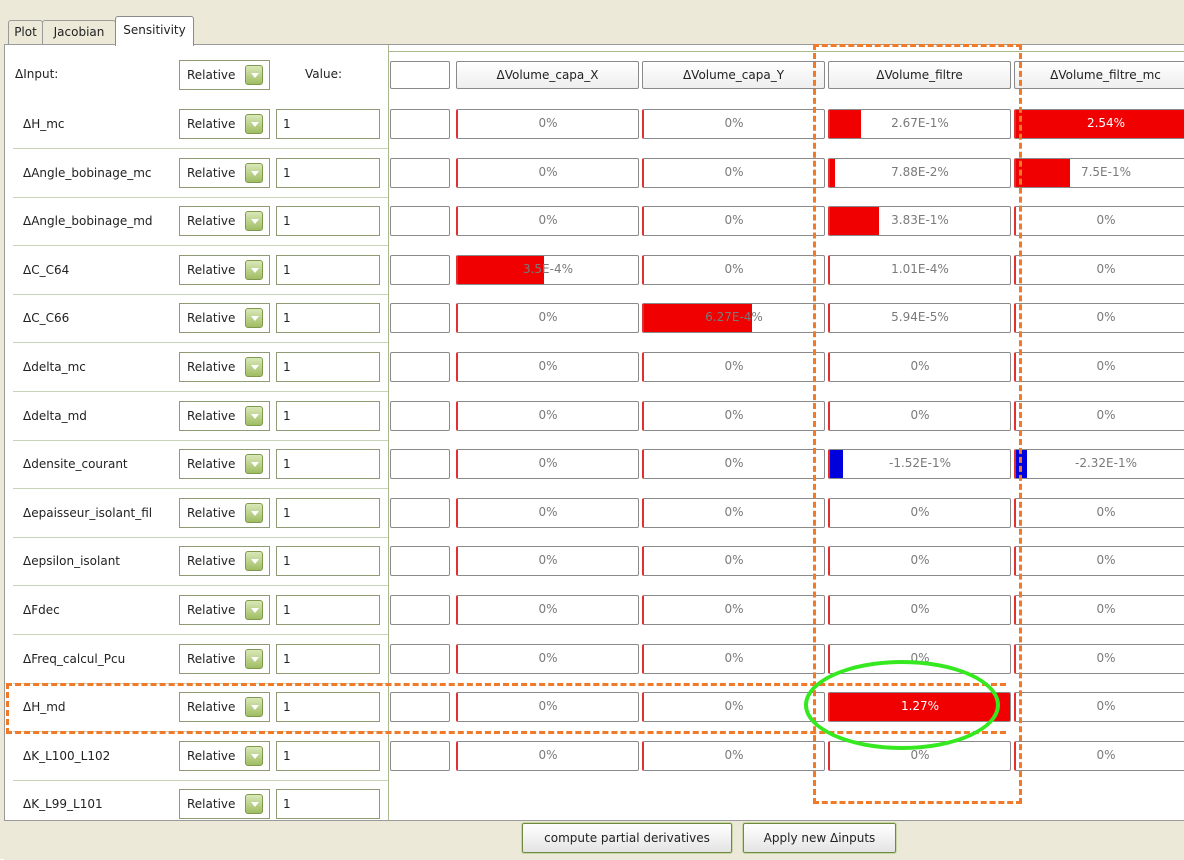  I want to click on row-mode-value: Relative, so click(211, 318).